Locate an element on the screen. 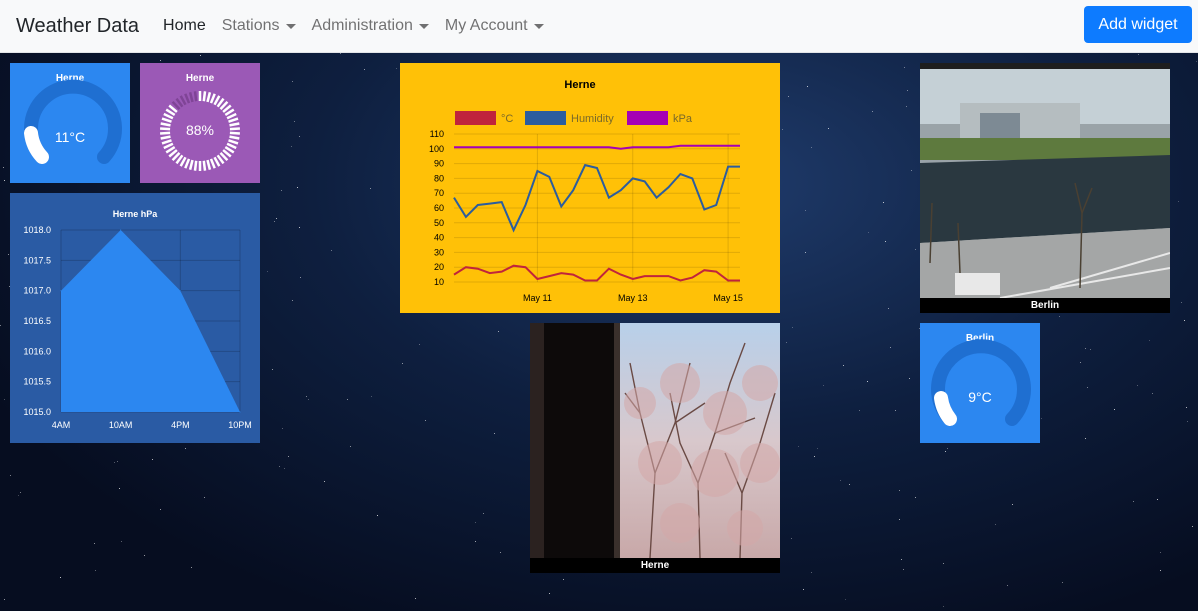  legend-label: °C is located at coordinates (507, 119).